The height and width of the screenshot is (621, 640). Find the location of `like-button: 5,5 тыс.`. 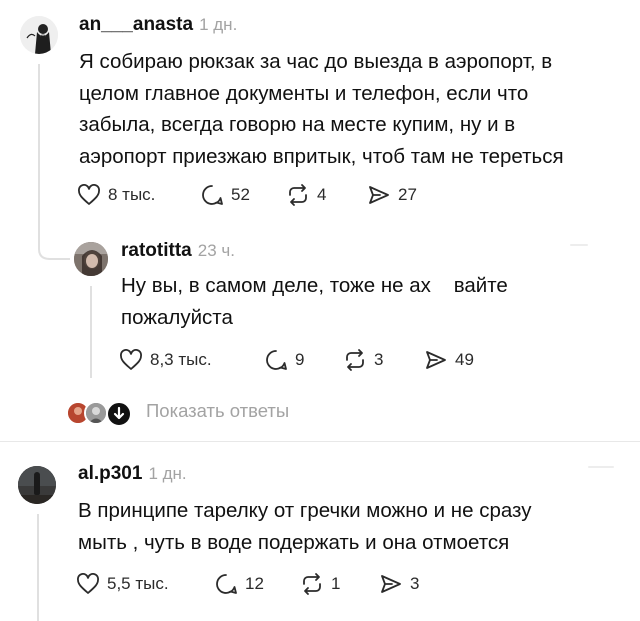

like-button: 5,5 тыс. is located at coordinates (145, 584).